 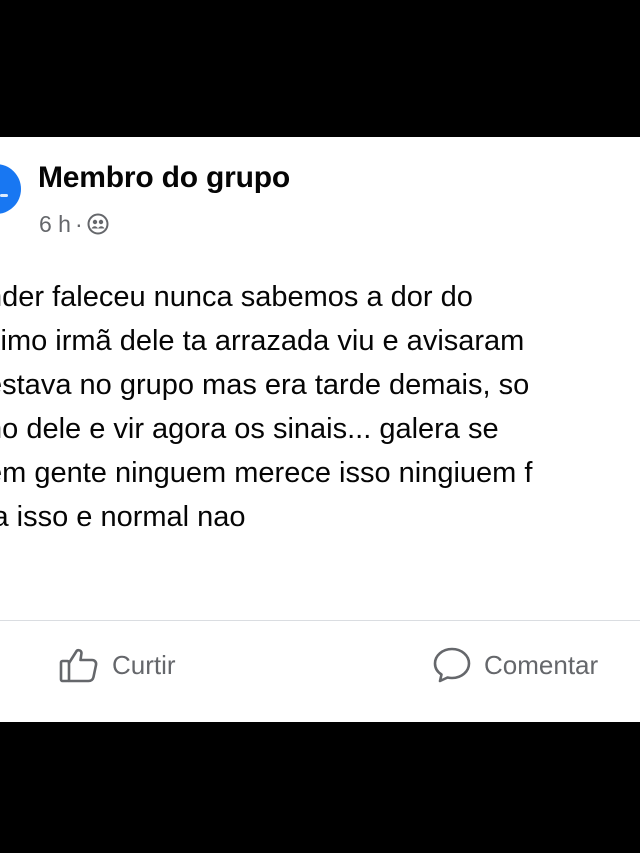 I want to click on comment-button: Comentar, so click(x=515, y=665).